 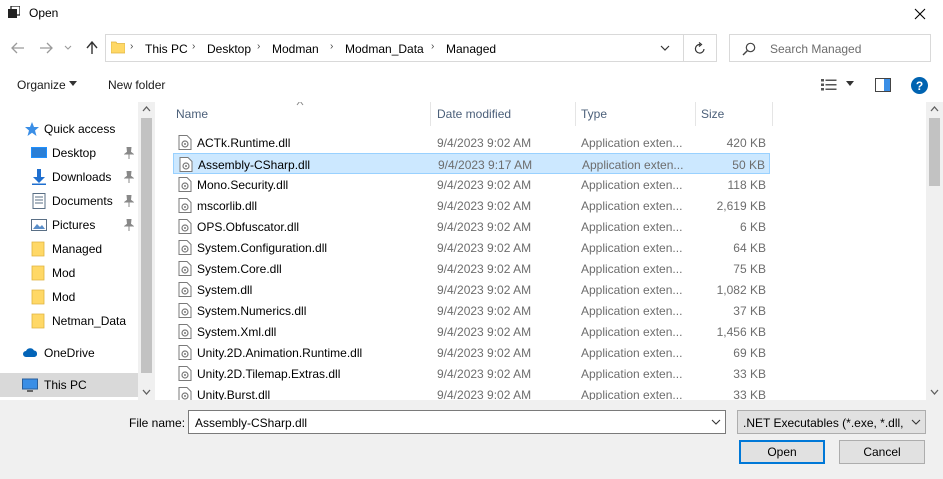 What do you see at coordinates (46, 48) in the screenshot?
I see `forward-button` at bounding box center [46, 48].